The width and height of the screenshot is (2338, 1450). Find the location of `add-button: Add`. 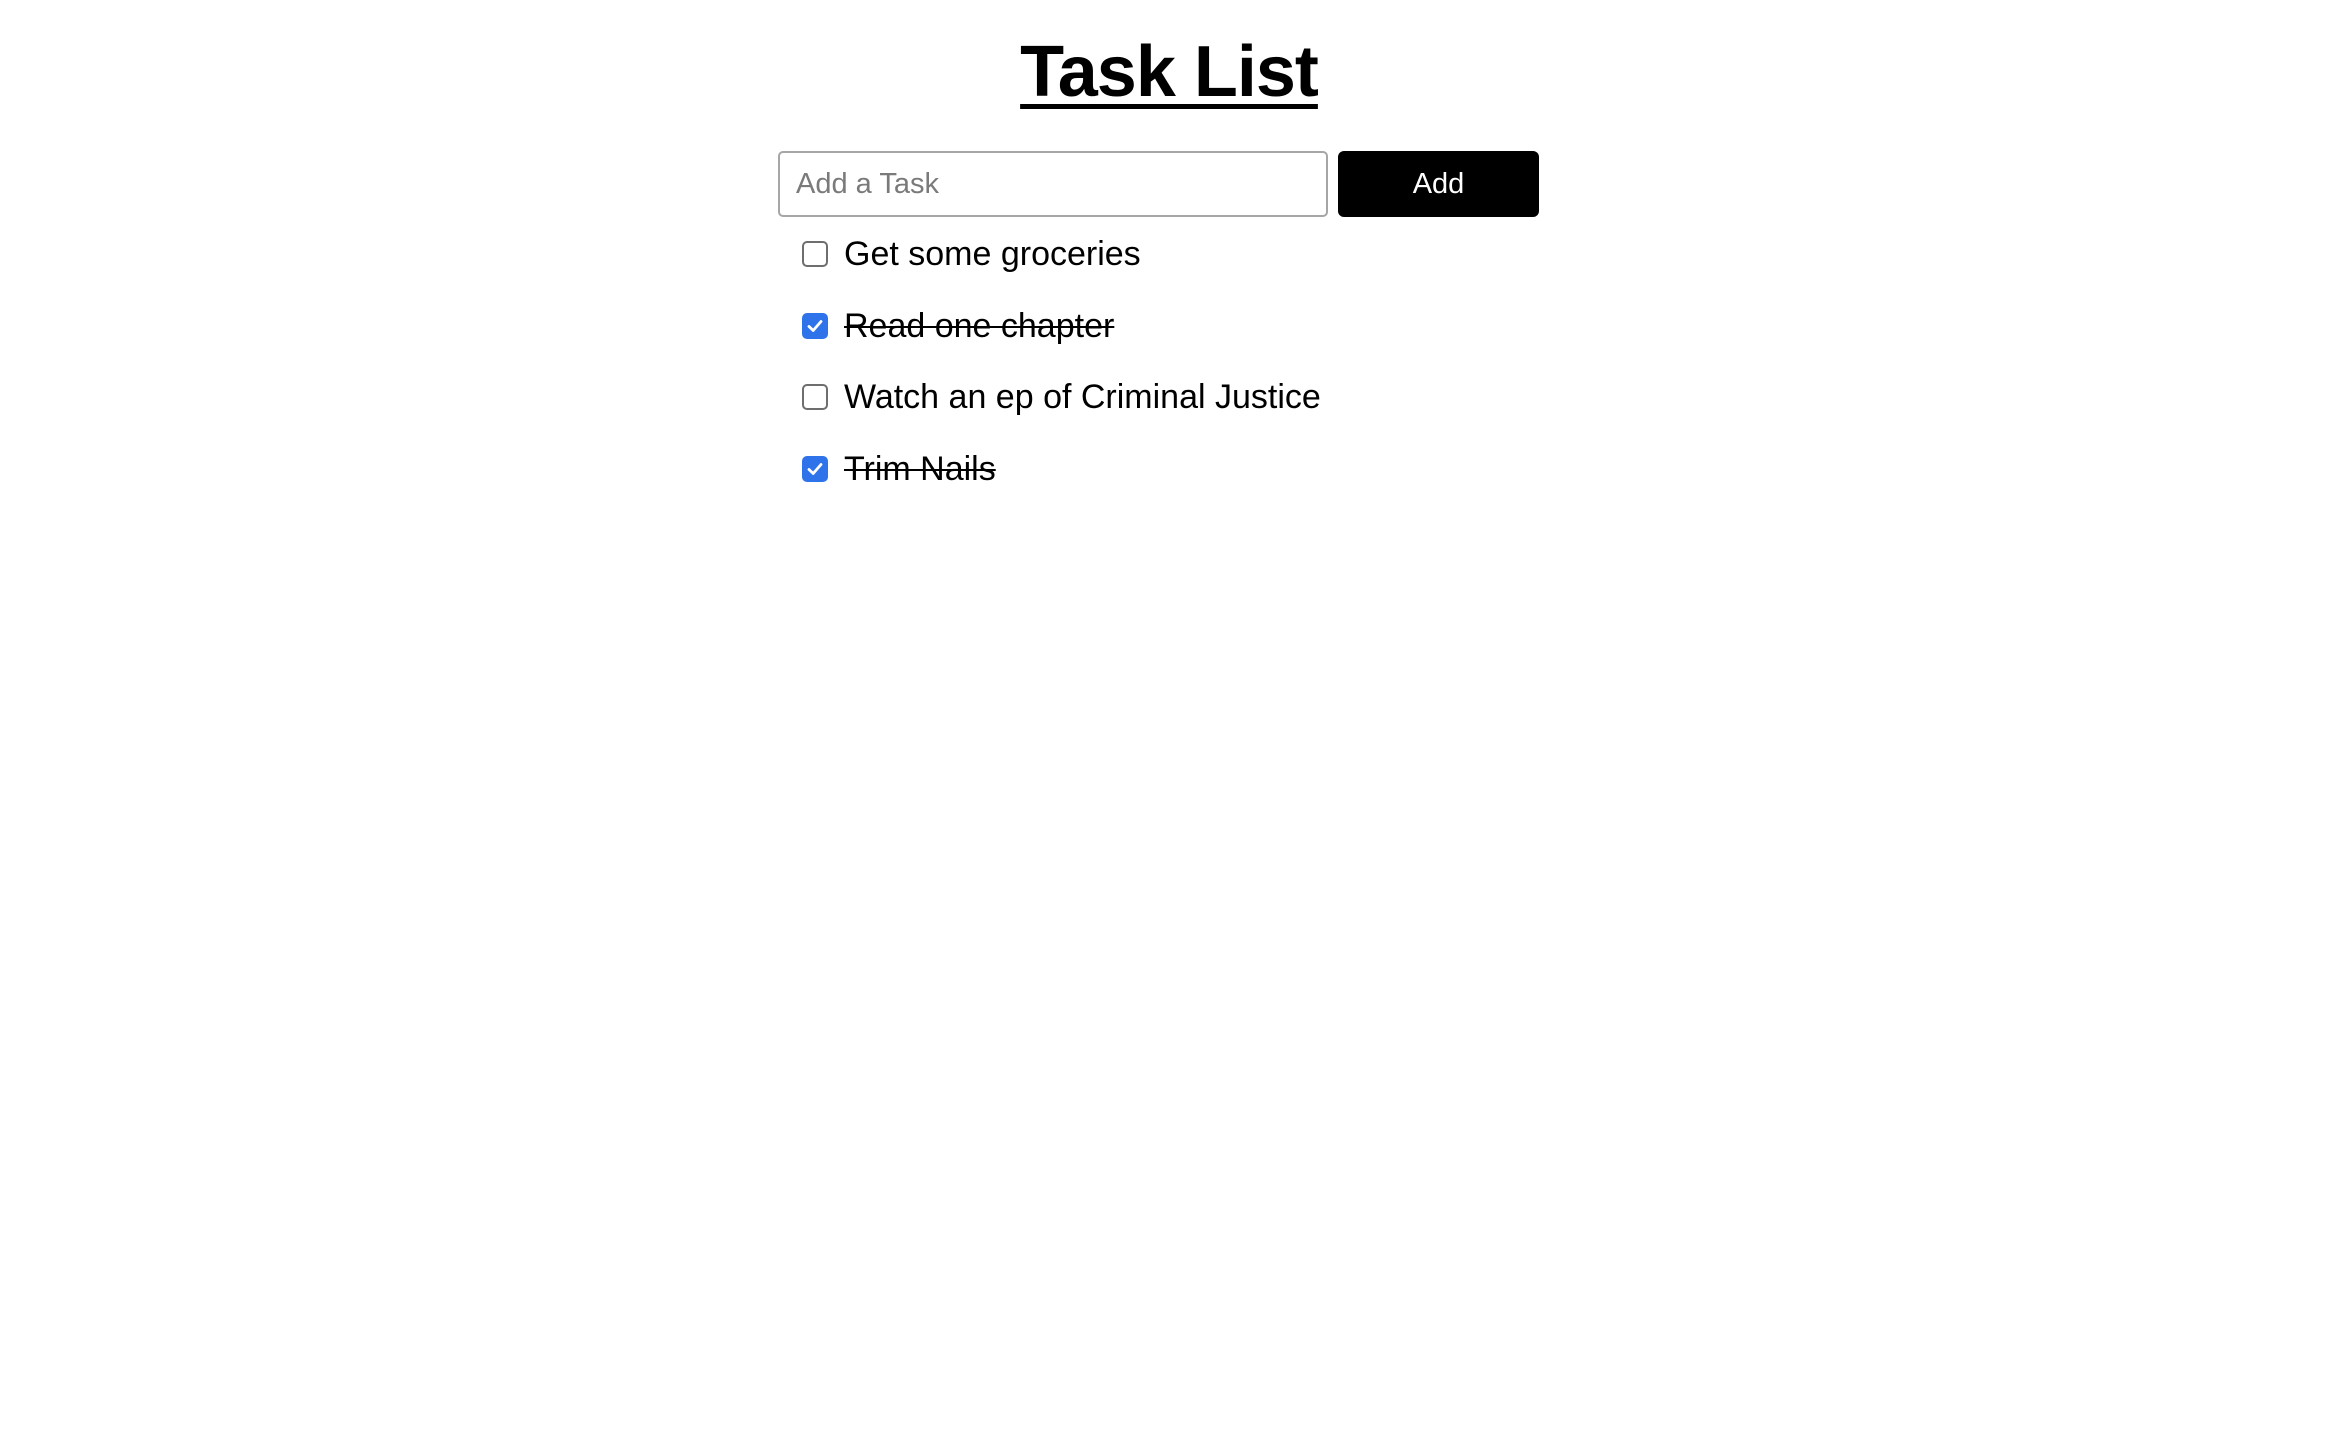

add-button: Add is located at coordinates (1438, 184).